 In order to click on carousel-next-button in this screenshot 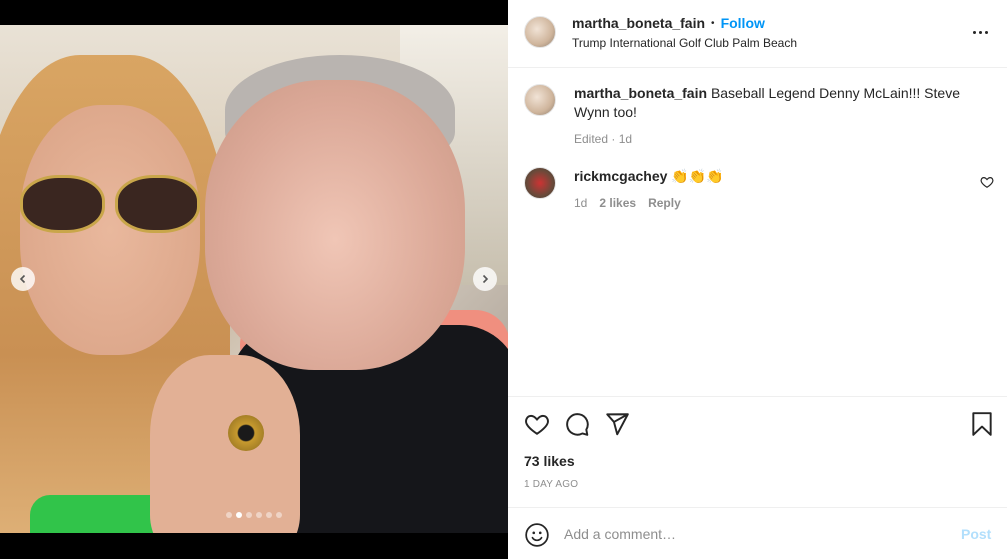, I will do `click(485, 279)`.